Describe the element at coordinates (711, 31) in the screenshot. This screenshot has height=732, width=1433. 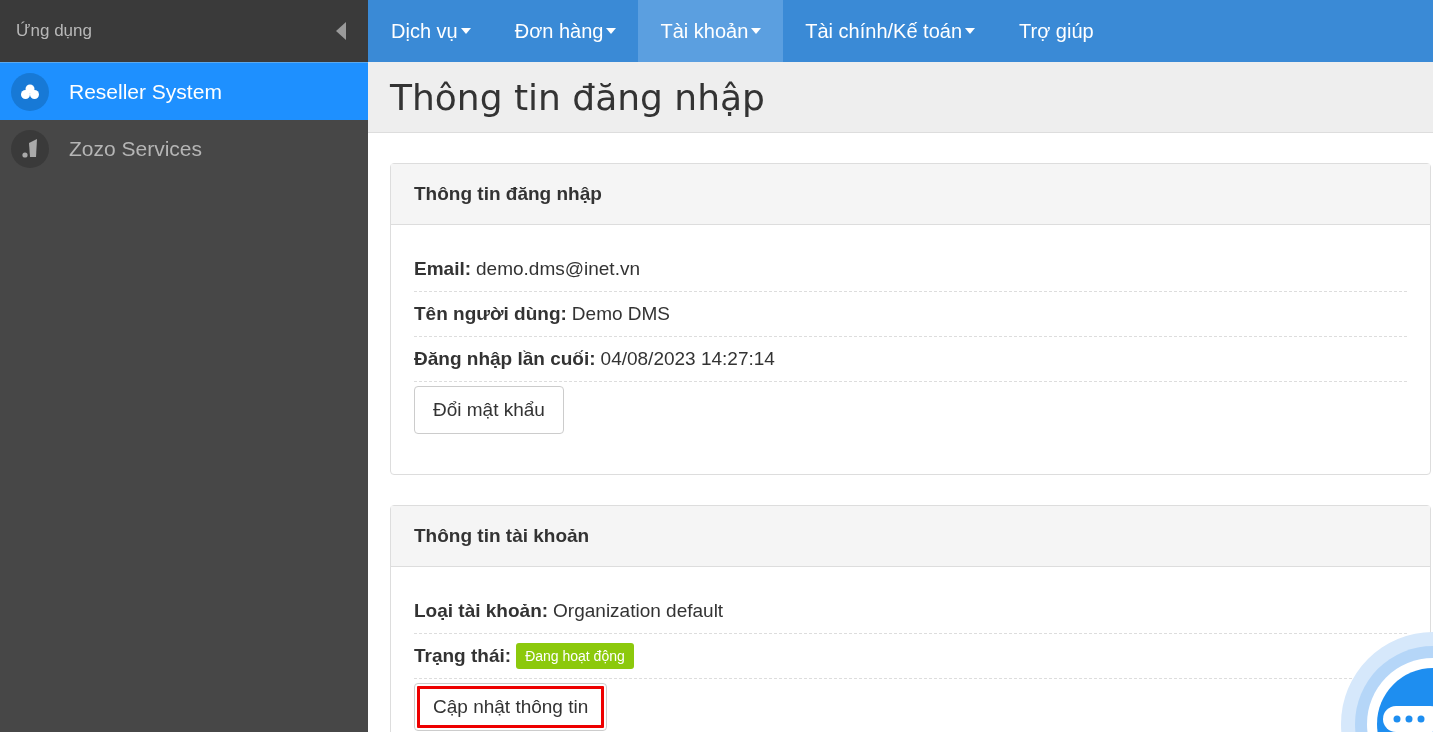
I see `nav-menu-item: Tài khoản` at that location.